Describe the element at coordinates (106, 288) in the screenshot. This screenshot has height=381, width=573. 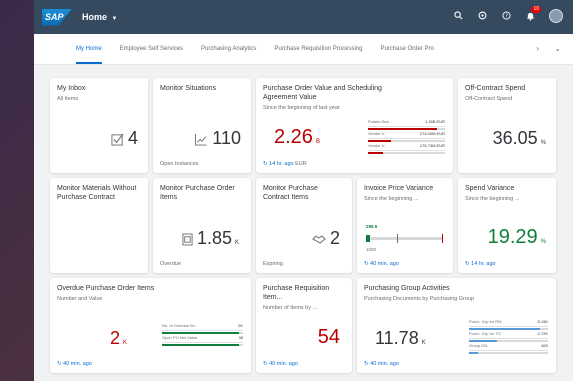
I see `tile-title: Overdue Purchase Order Items` at that location.